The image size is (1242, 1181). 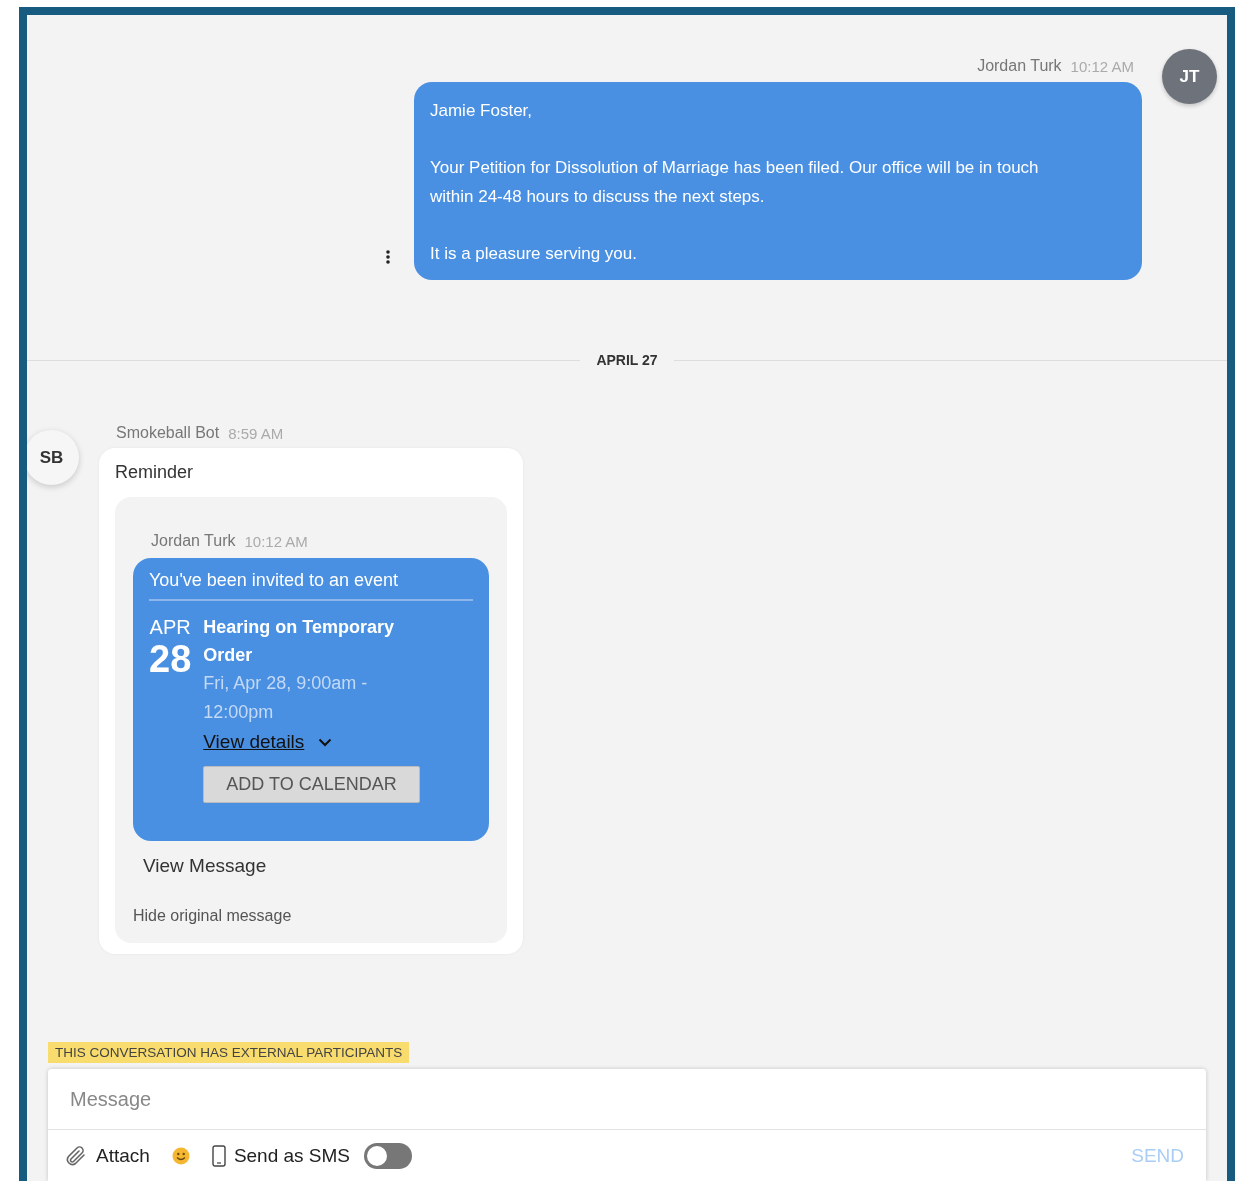 I want to click on sms-label: Send as SMS, so click(x=292, y=1155).